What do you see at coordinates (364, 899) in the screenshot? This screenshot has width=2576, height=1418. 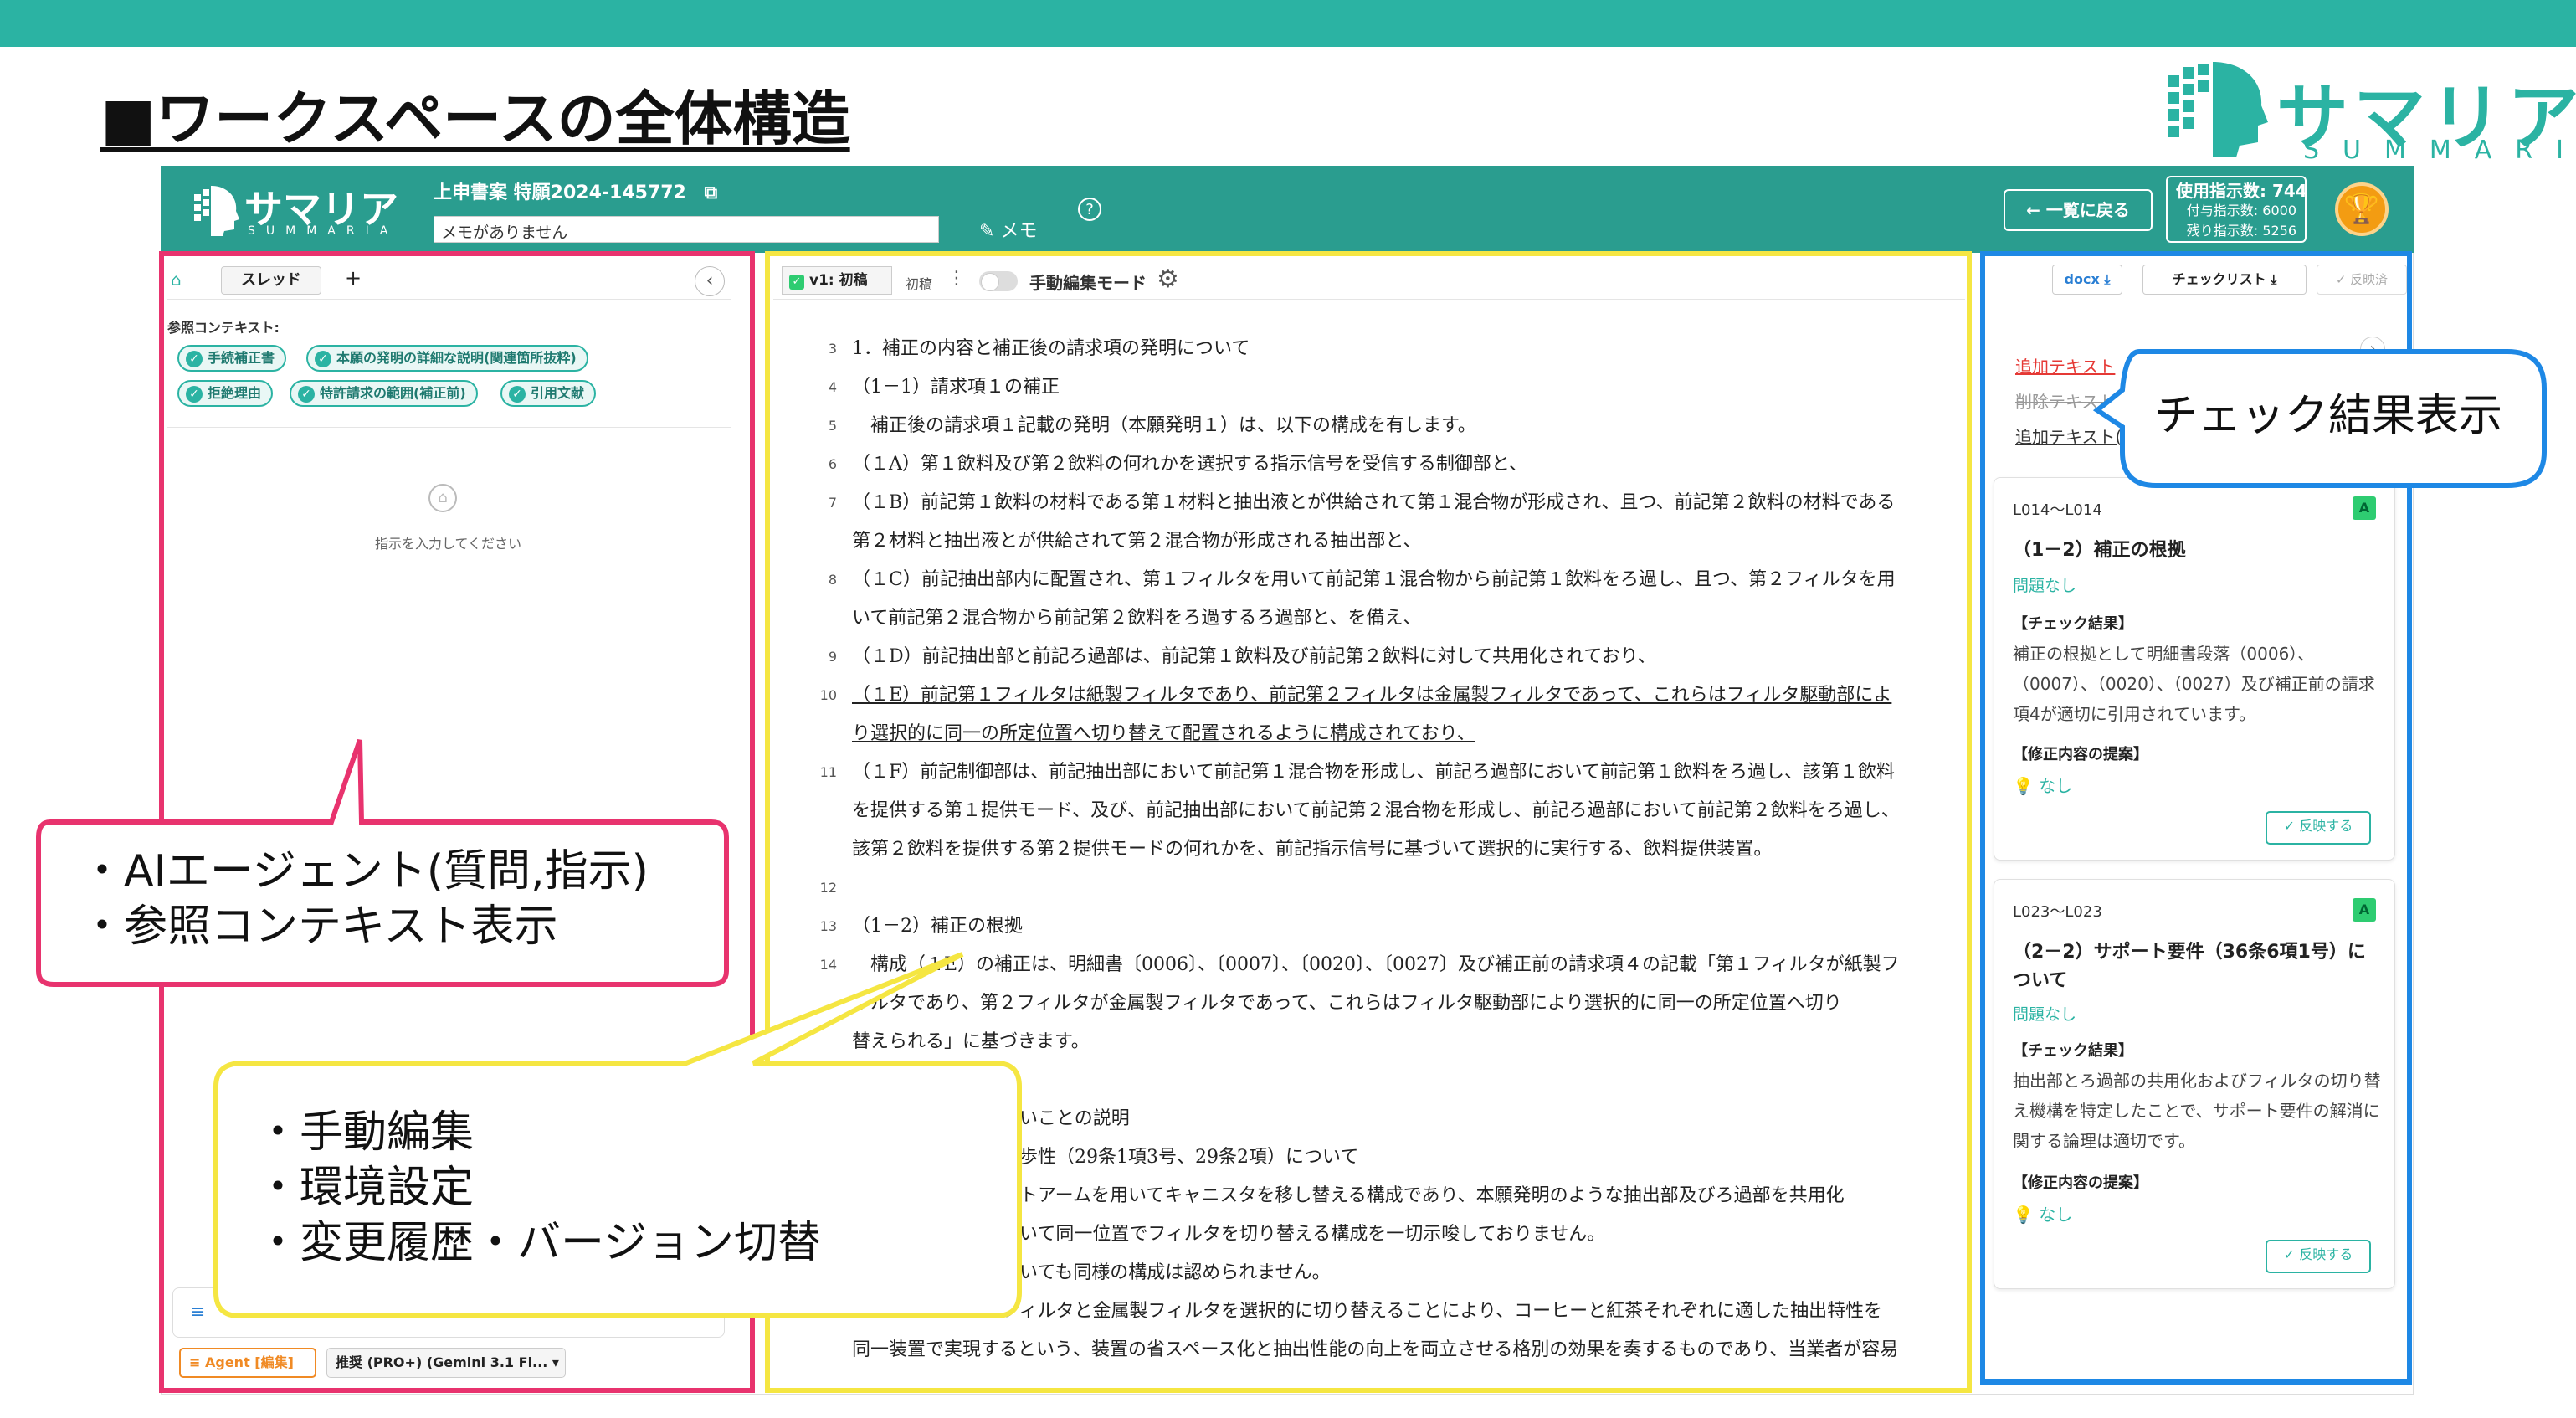 I see `callout-ai-agent: ・AIエージェント(質問,指示) ・参照コンテキスト表示` at bounding box center [364, 899].